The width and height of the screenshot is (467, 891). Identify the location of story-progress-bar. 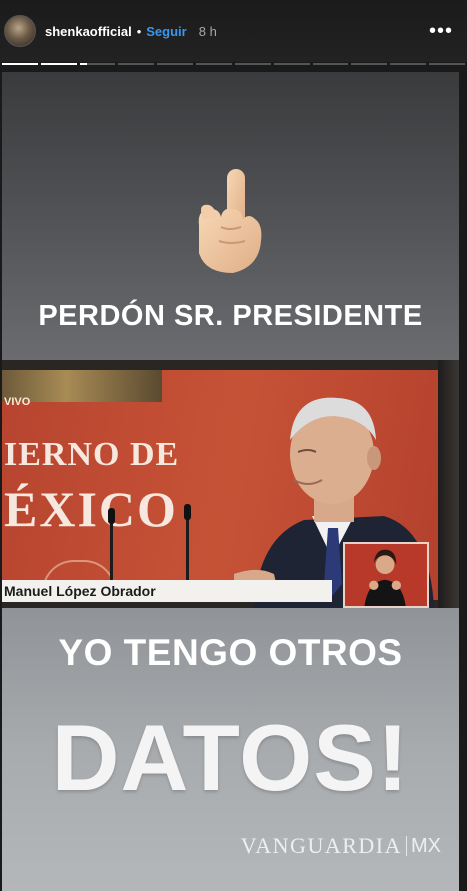
(233, 64).